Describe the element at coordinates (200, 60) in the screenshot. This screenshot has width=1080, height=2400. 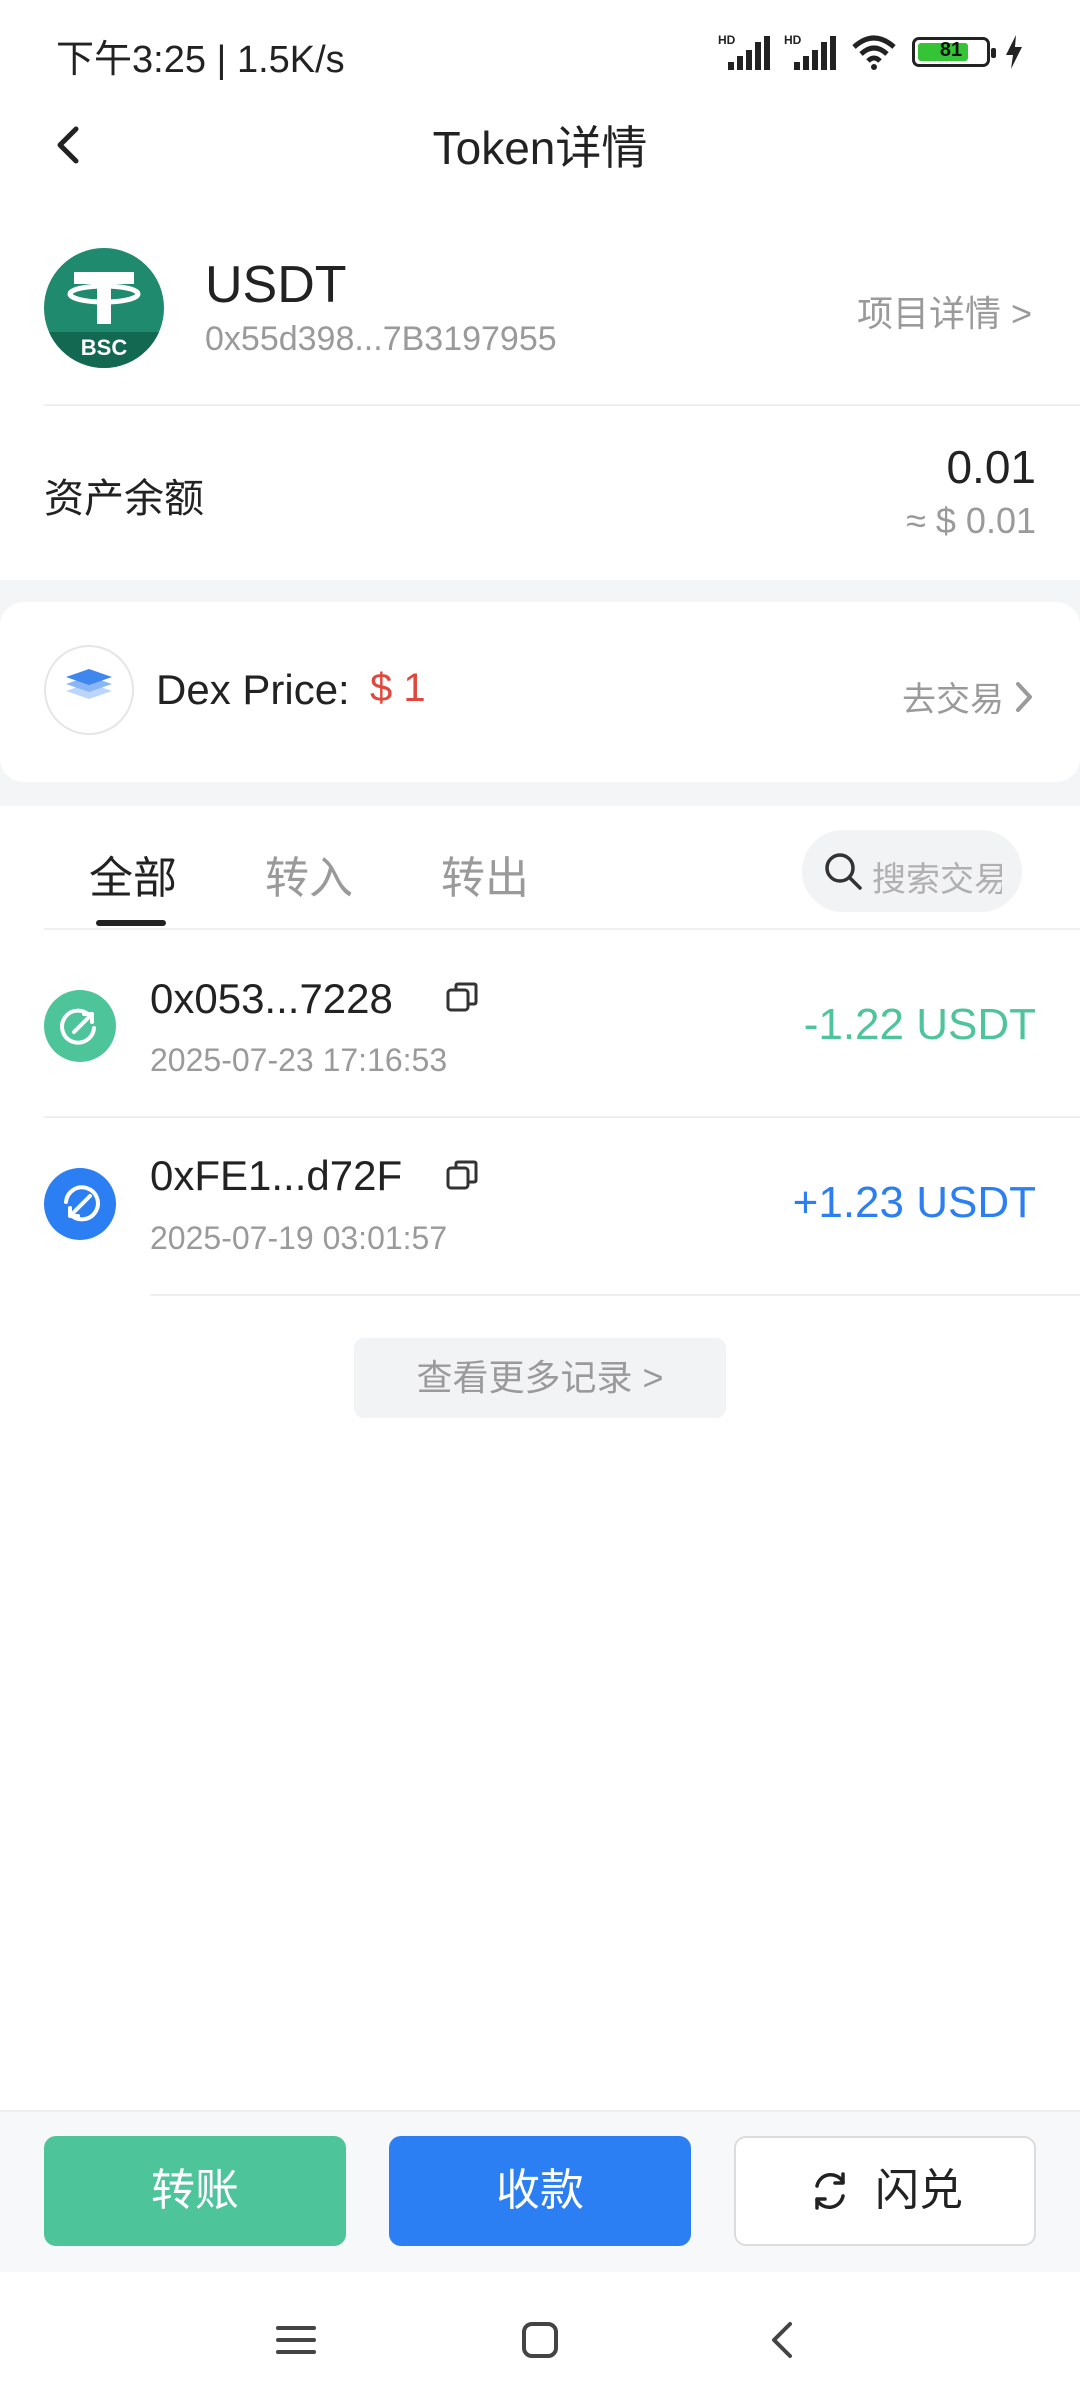
I see `status-time: 下午3:25 | 1.5K/s` at that location.